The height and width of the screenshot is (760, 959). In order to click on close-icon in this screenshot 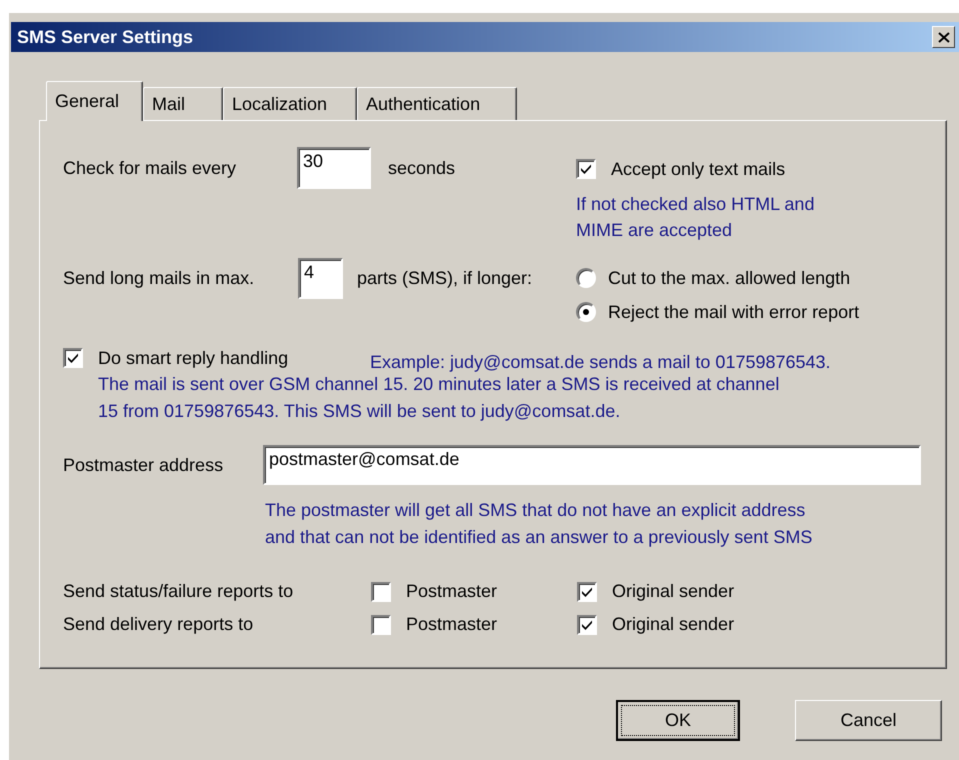, I will do `click(944, 37)`.